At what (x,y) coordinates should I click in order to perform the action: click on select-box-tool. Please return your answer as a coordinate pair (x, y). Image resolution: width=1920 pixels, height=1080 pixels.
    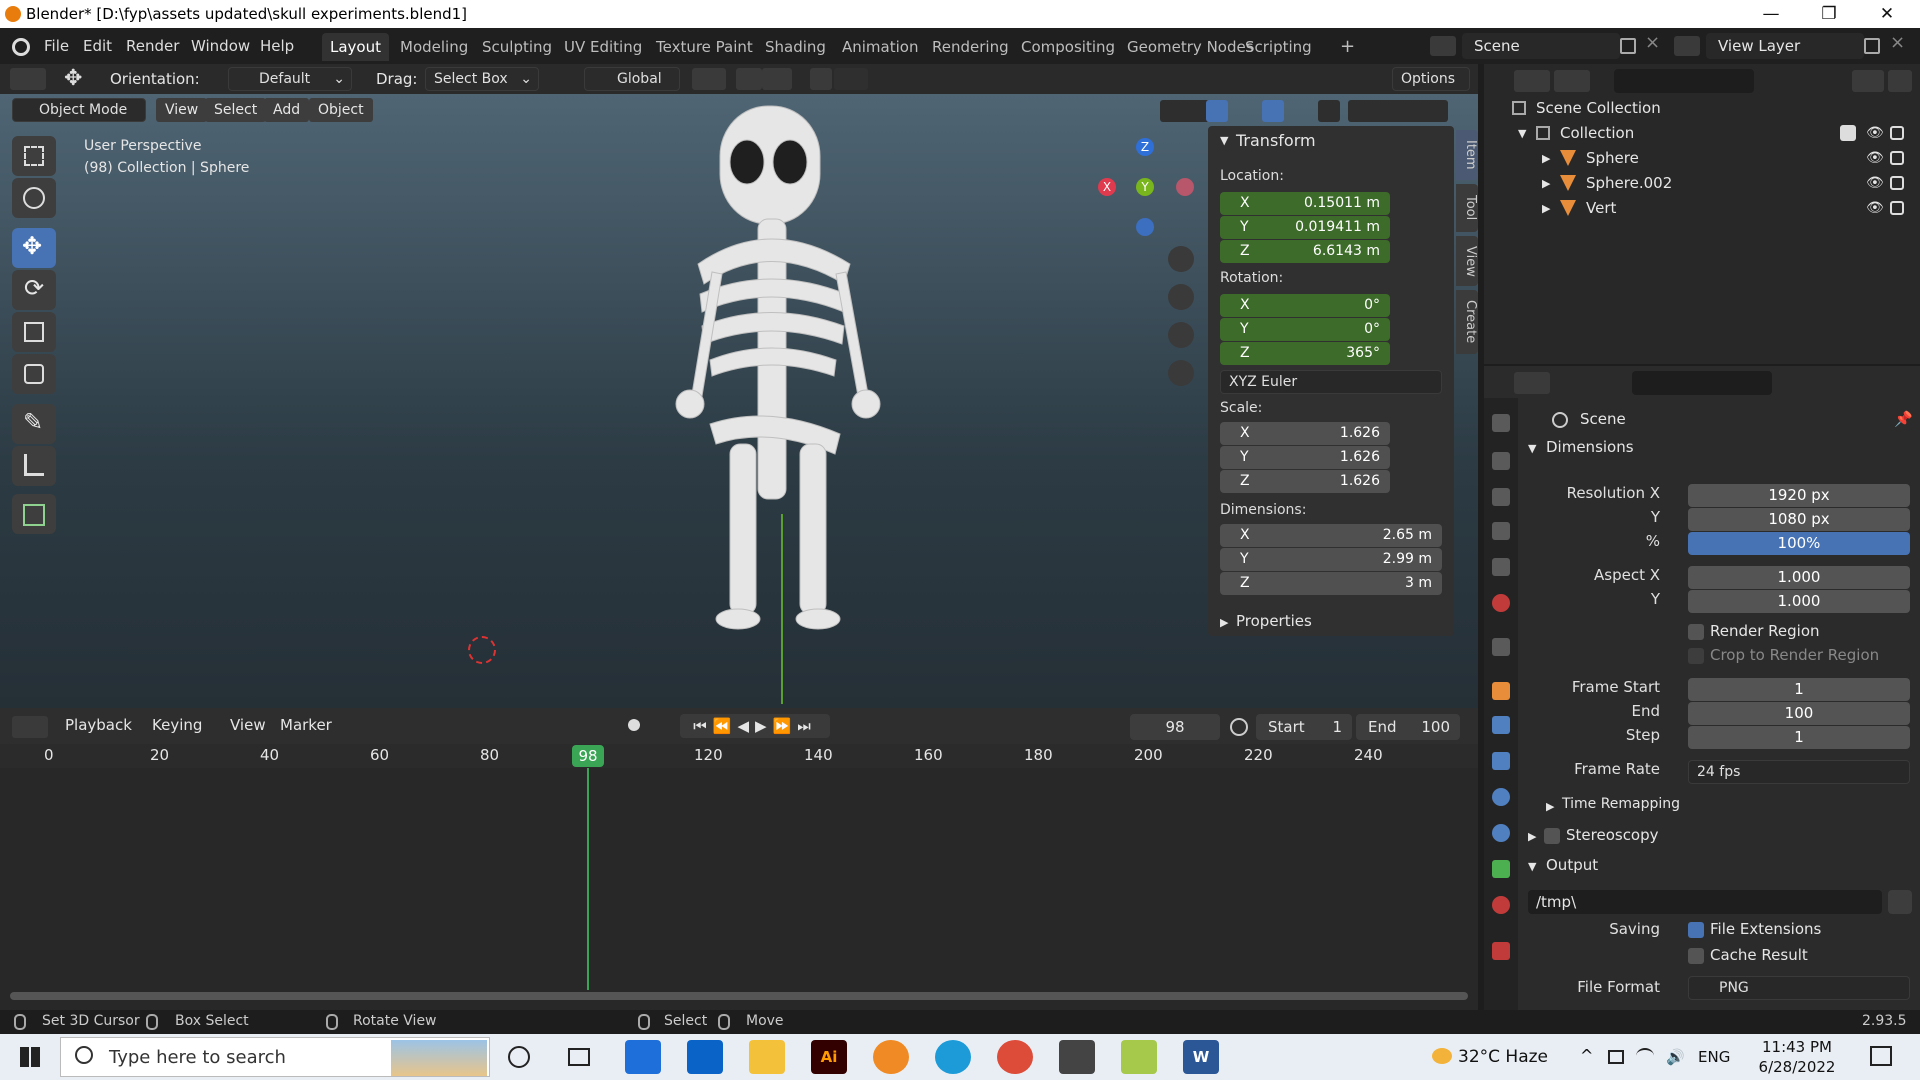
    Looking at the image, I should click on (34, 156).